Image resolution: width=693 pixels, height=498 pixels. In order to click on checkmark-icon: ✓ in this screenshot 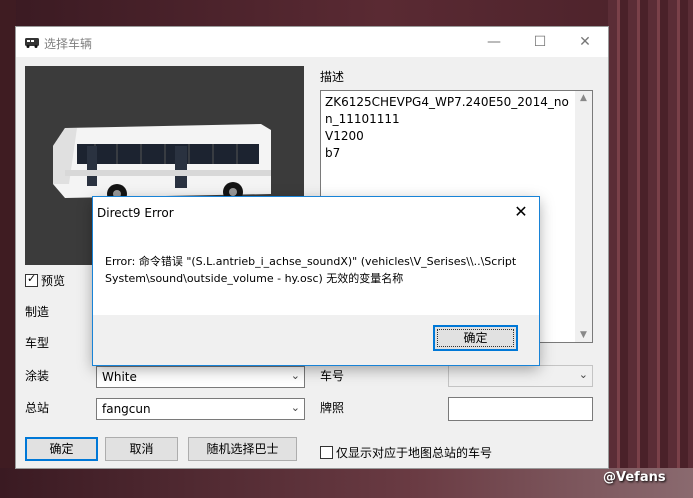, I will do `click(32, 278)`.